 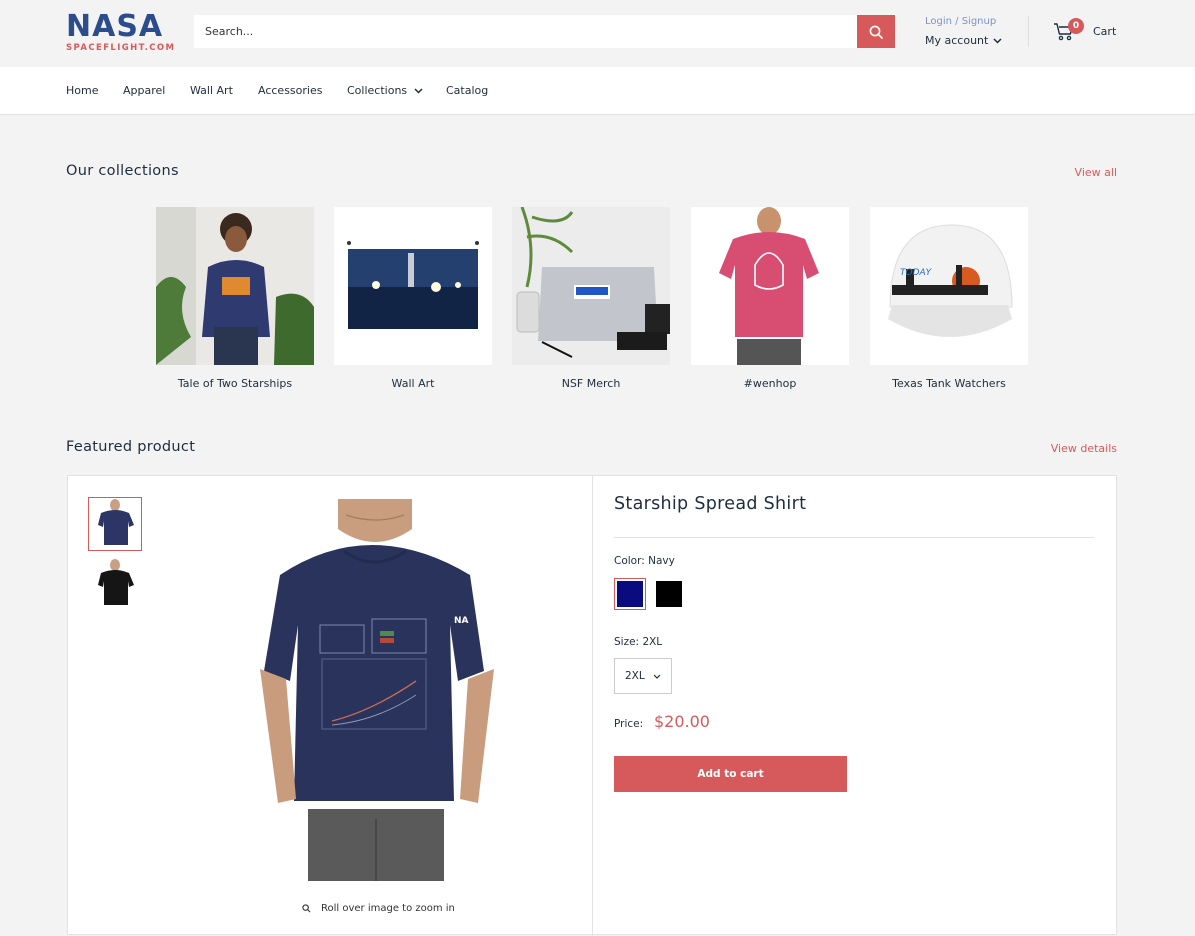 I want to click on size-select-value: 2XL, so click(x=635, y=676).